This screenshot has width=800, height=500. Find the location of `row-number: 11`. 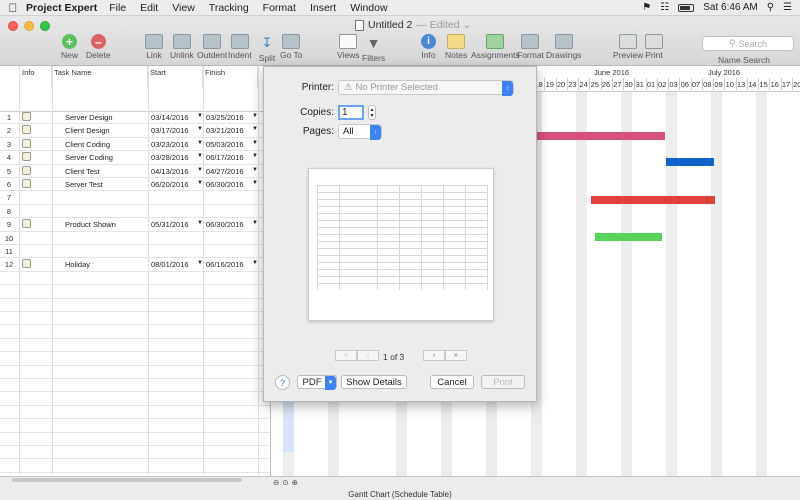

row-number: 11 is located at coordinates (9, 251).